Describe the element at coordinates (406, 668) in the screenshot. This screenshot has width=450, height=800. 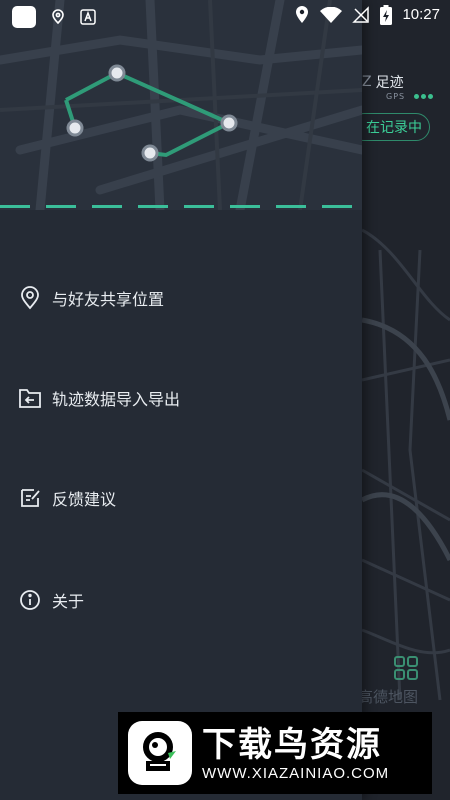
I see `layers-grid-icon` at that location.